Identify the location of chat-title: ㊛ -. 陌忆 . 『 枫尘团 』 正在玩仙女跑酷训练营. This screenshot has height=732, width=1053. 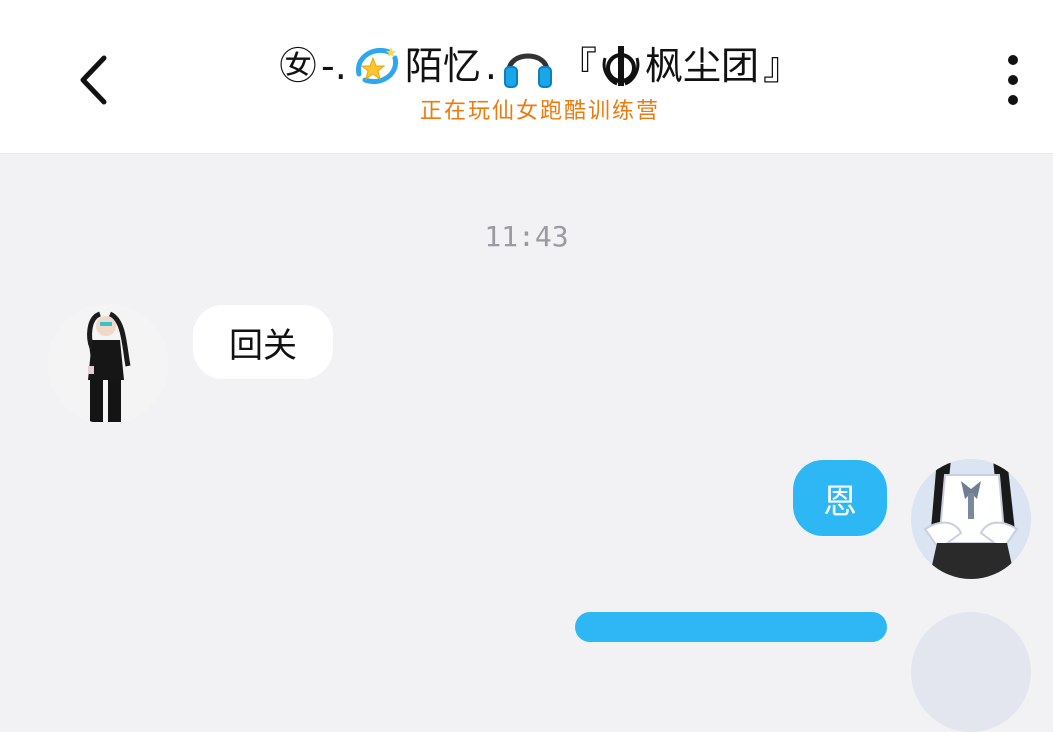
(540, 82).